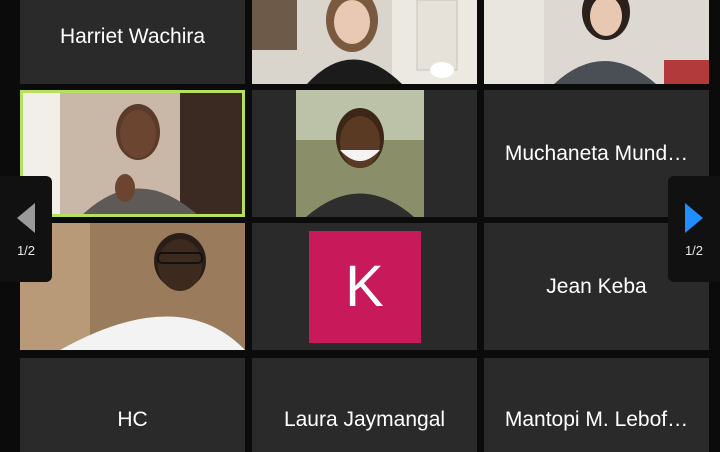 Image resolution: width=720 pixels, height=452 pixels. Describe the element at coordinates (596, 286) in the screenshot. I see `participant-name: Jean Keba` at that location.